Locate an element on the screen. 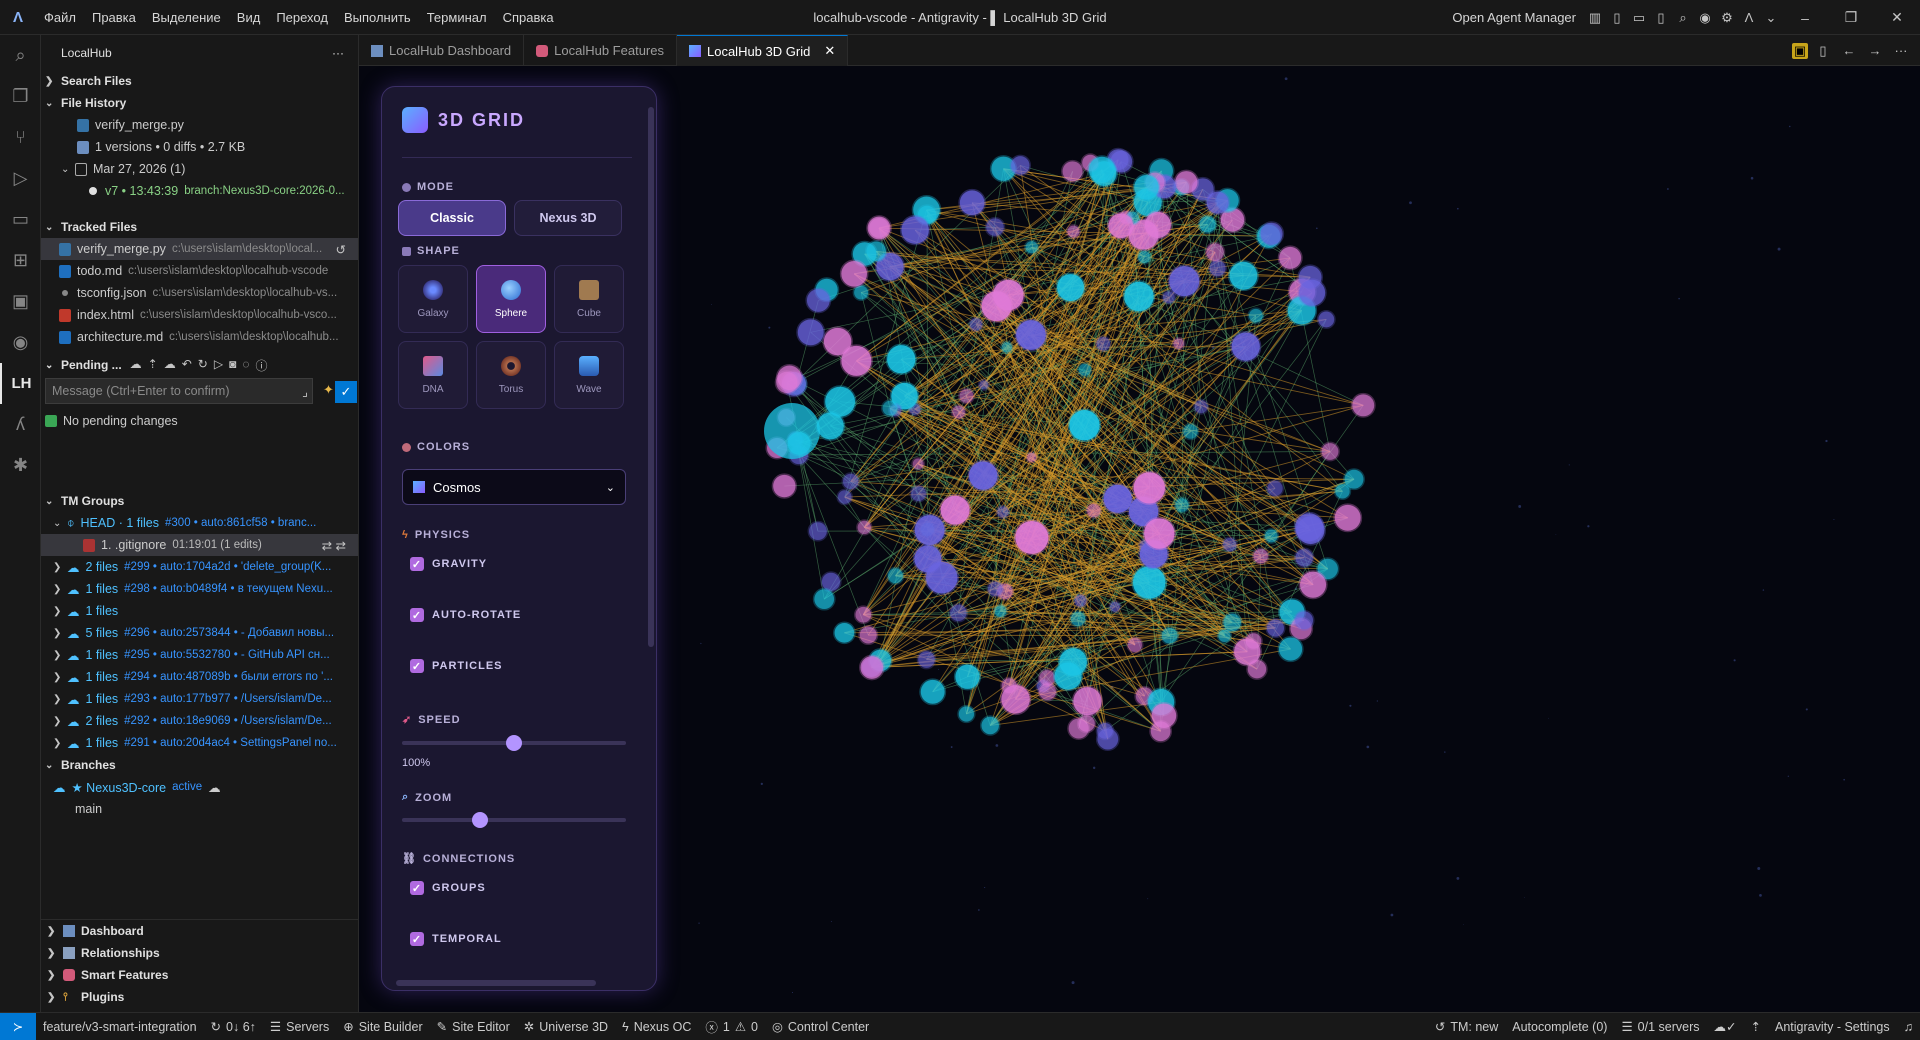 The height and width of the screenshot is (1040, 1920). more-actions-icon: ··· is located at coordinates (338, 53).